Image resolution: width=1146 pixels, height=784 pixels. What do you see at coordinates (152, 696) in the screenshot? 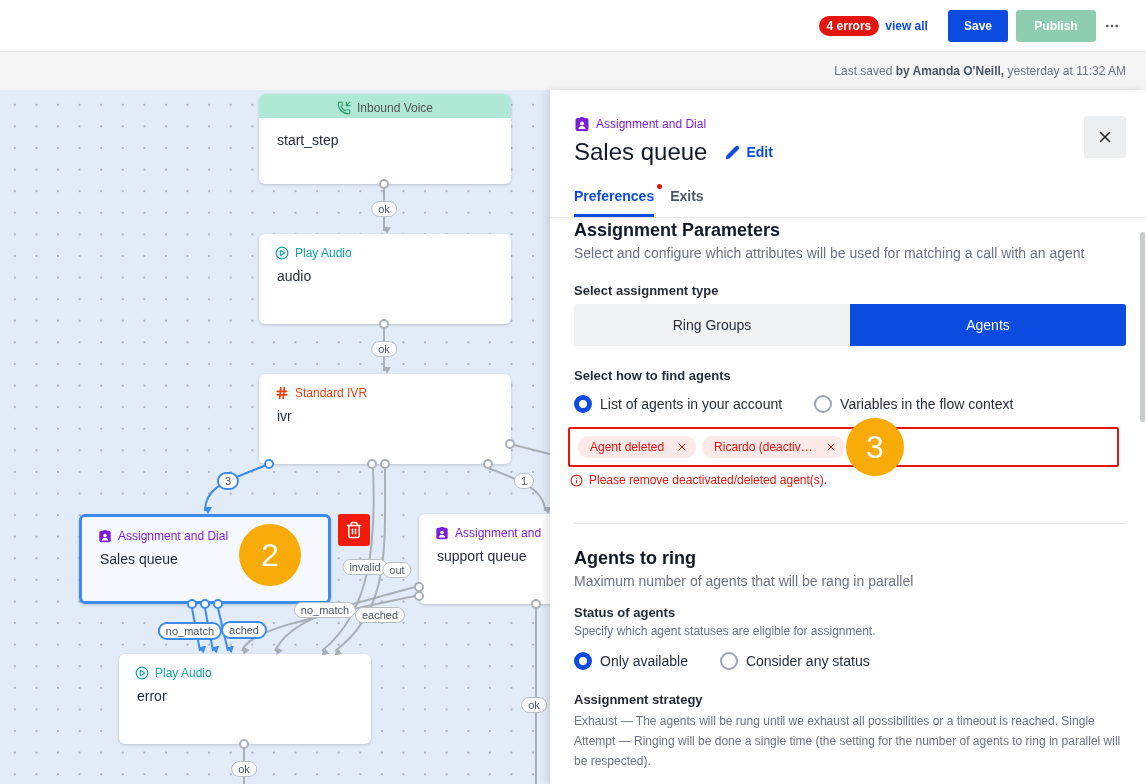
I see `node-name: error` at bounding box center [152, 696].